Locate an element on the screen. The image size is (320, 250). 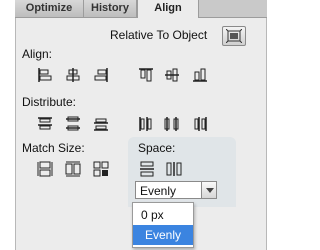
relative-to-object-button is located at coordinates (234, 36).